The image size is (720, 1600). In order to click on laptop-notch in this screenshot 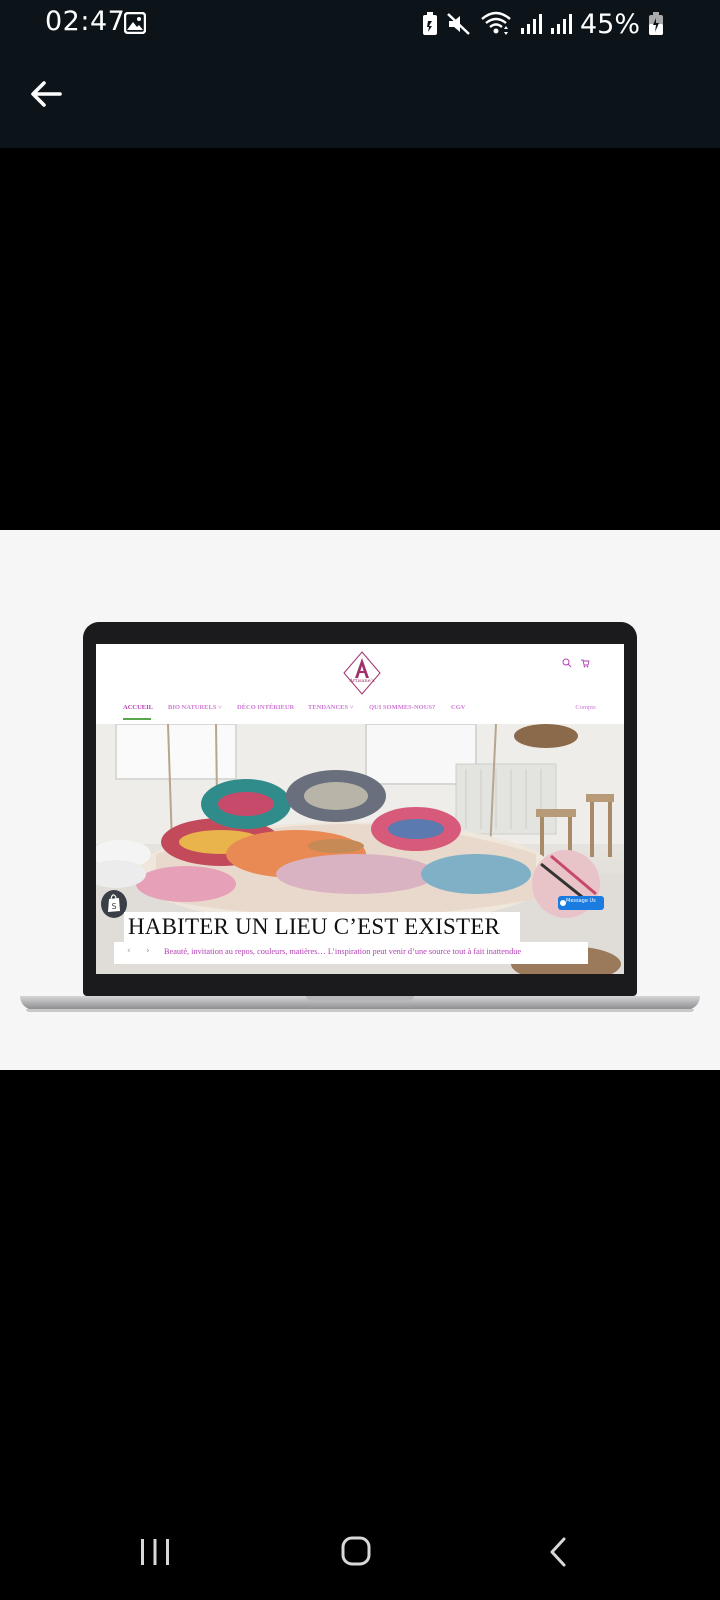, I will do `click(360, 998)`.